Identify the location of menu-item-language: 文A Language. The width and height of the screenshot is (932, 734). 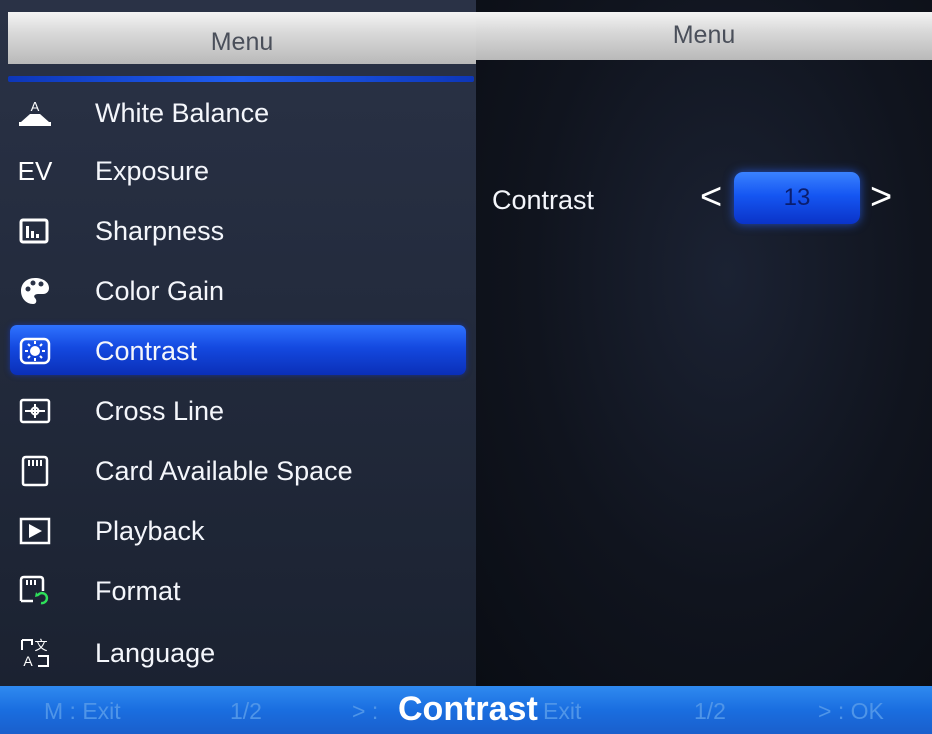
(238, 653).